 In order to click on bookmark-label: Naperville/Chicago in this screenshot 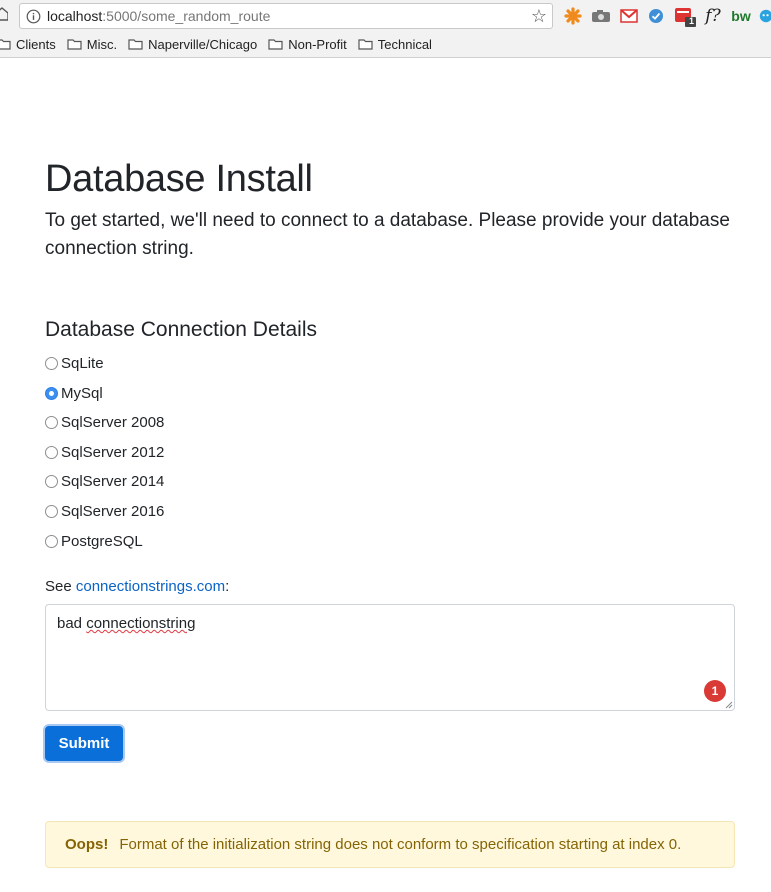, I will do `click(203, 44)`.